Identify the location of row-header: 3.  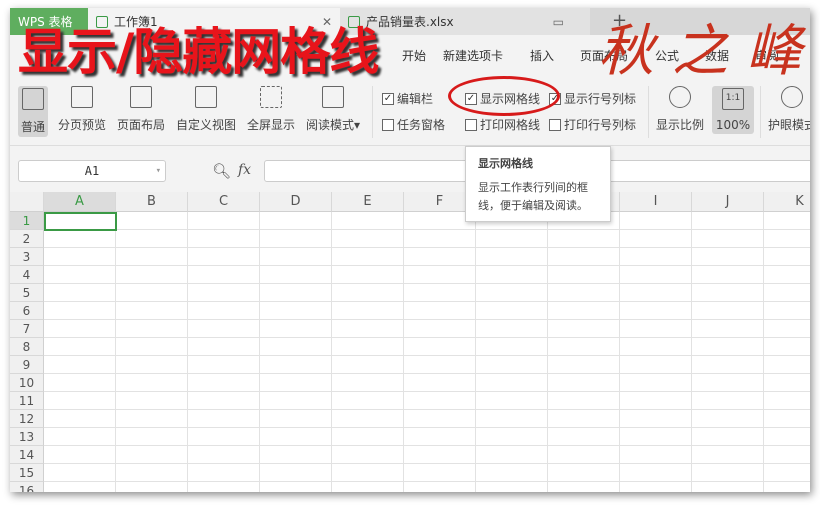
(27, 257).